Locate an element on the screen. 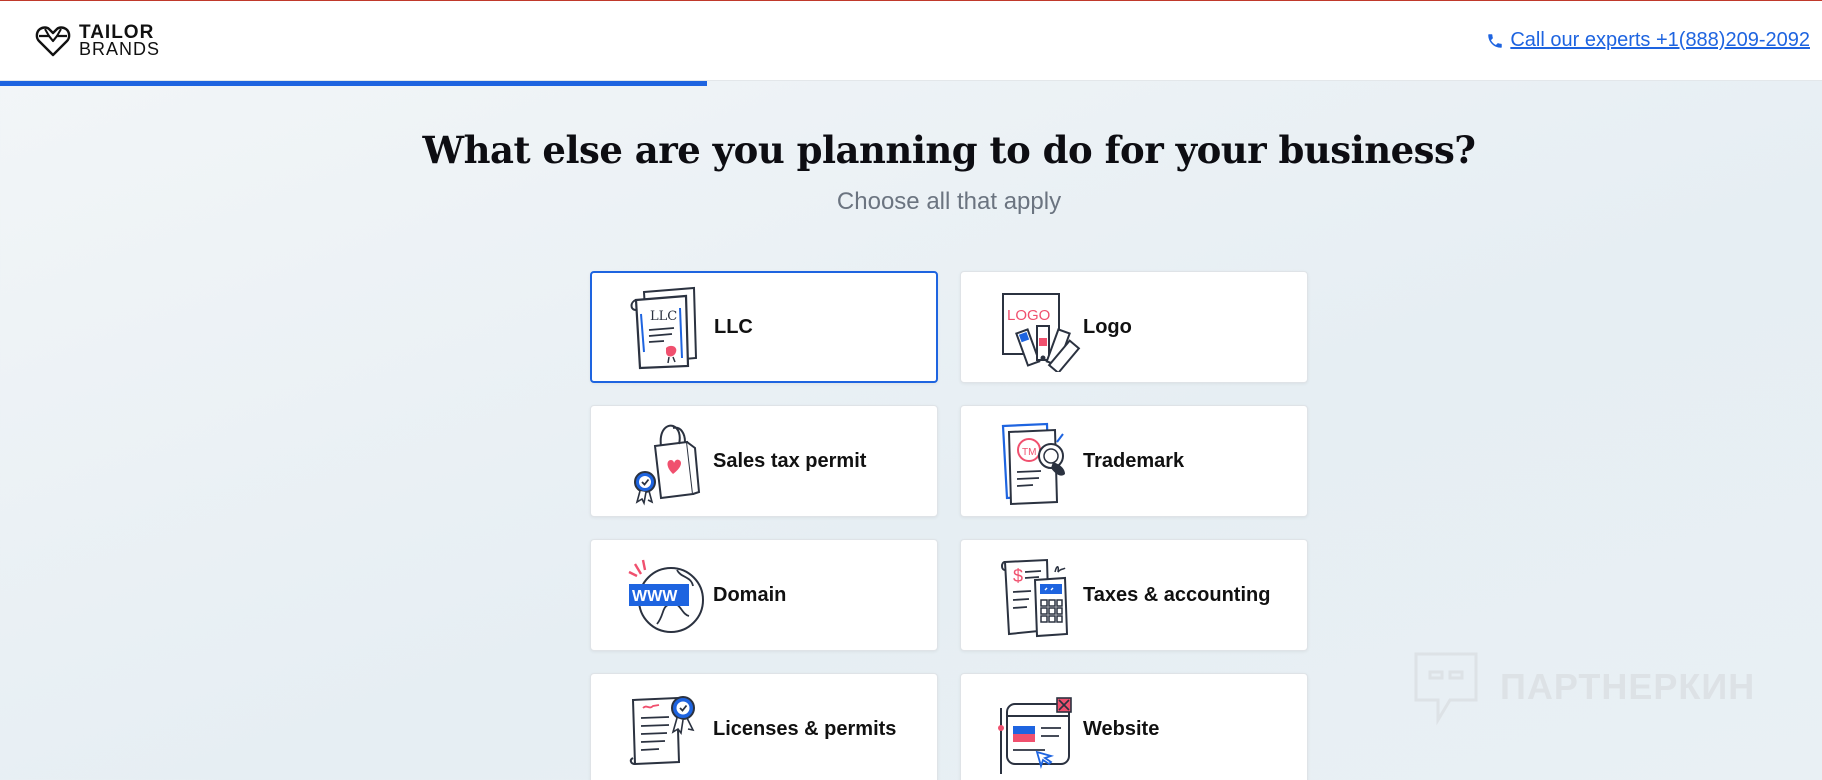 The width and height of the screenshot is (1822, 780). option-card-trademark: TM Trademark is located at coordinates (1134, 461).